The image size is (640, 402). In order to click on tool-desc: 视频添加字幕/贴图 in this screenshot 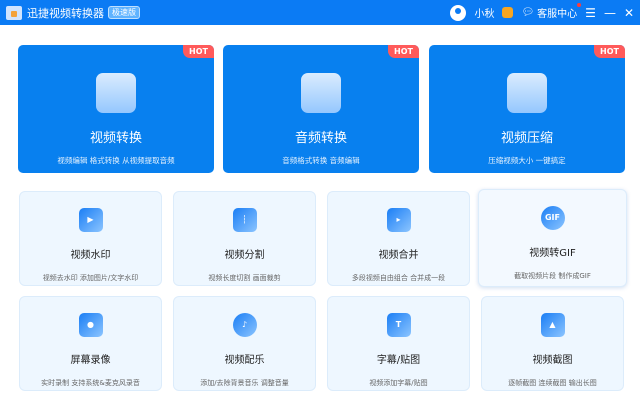, I will do `click(398, 383)`.